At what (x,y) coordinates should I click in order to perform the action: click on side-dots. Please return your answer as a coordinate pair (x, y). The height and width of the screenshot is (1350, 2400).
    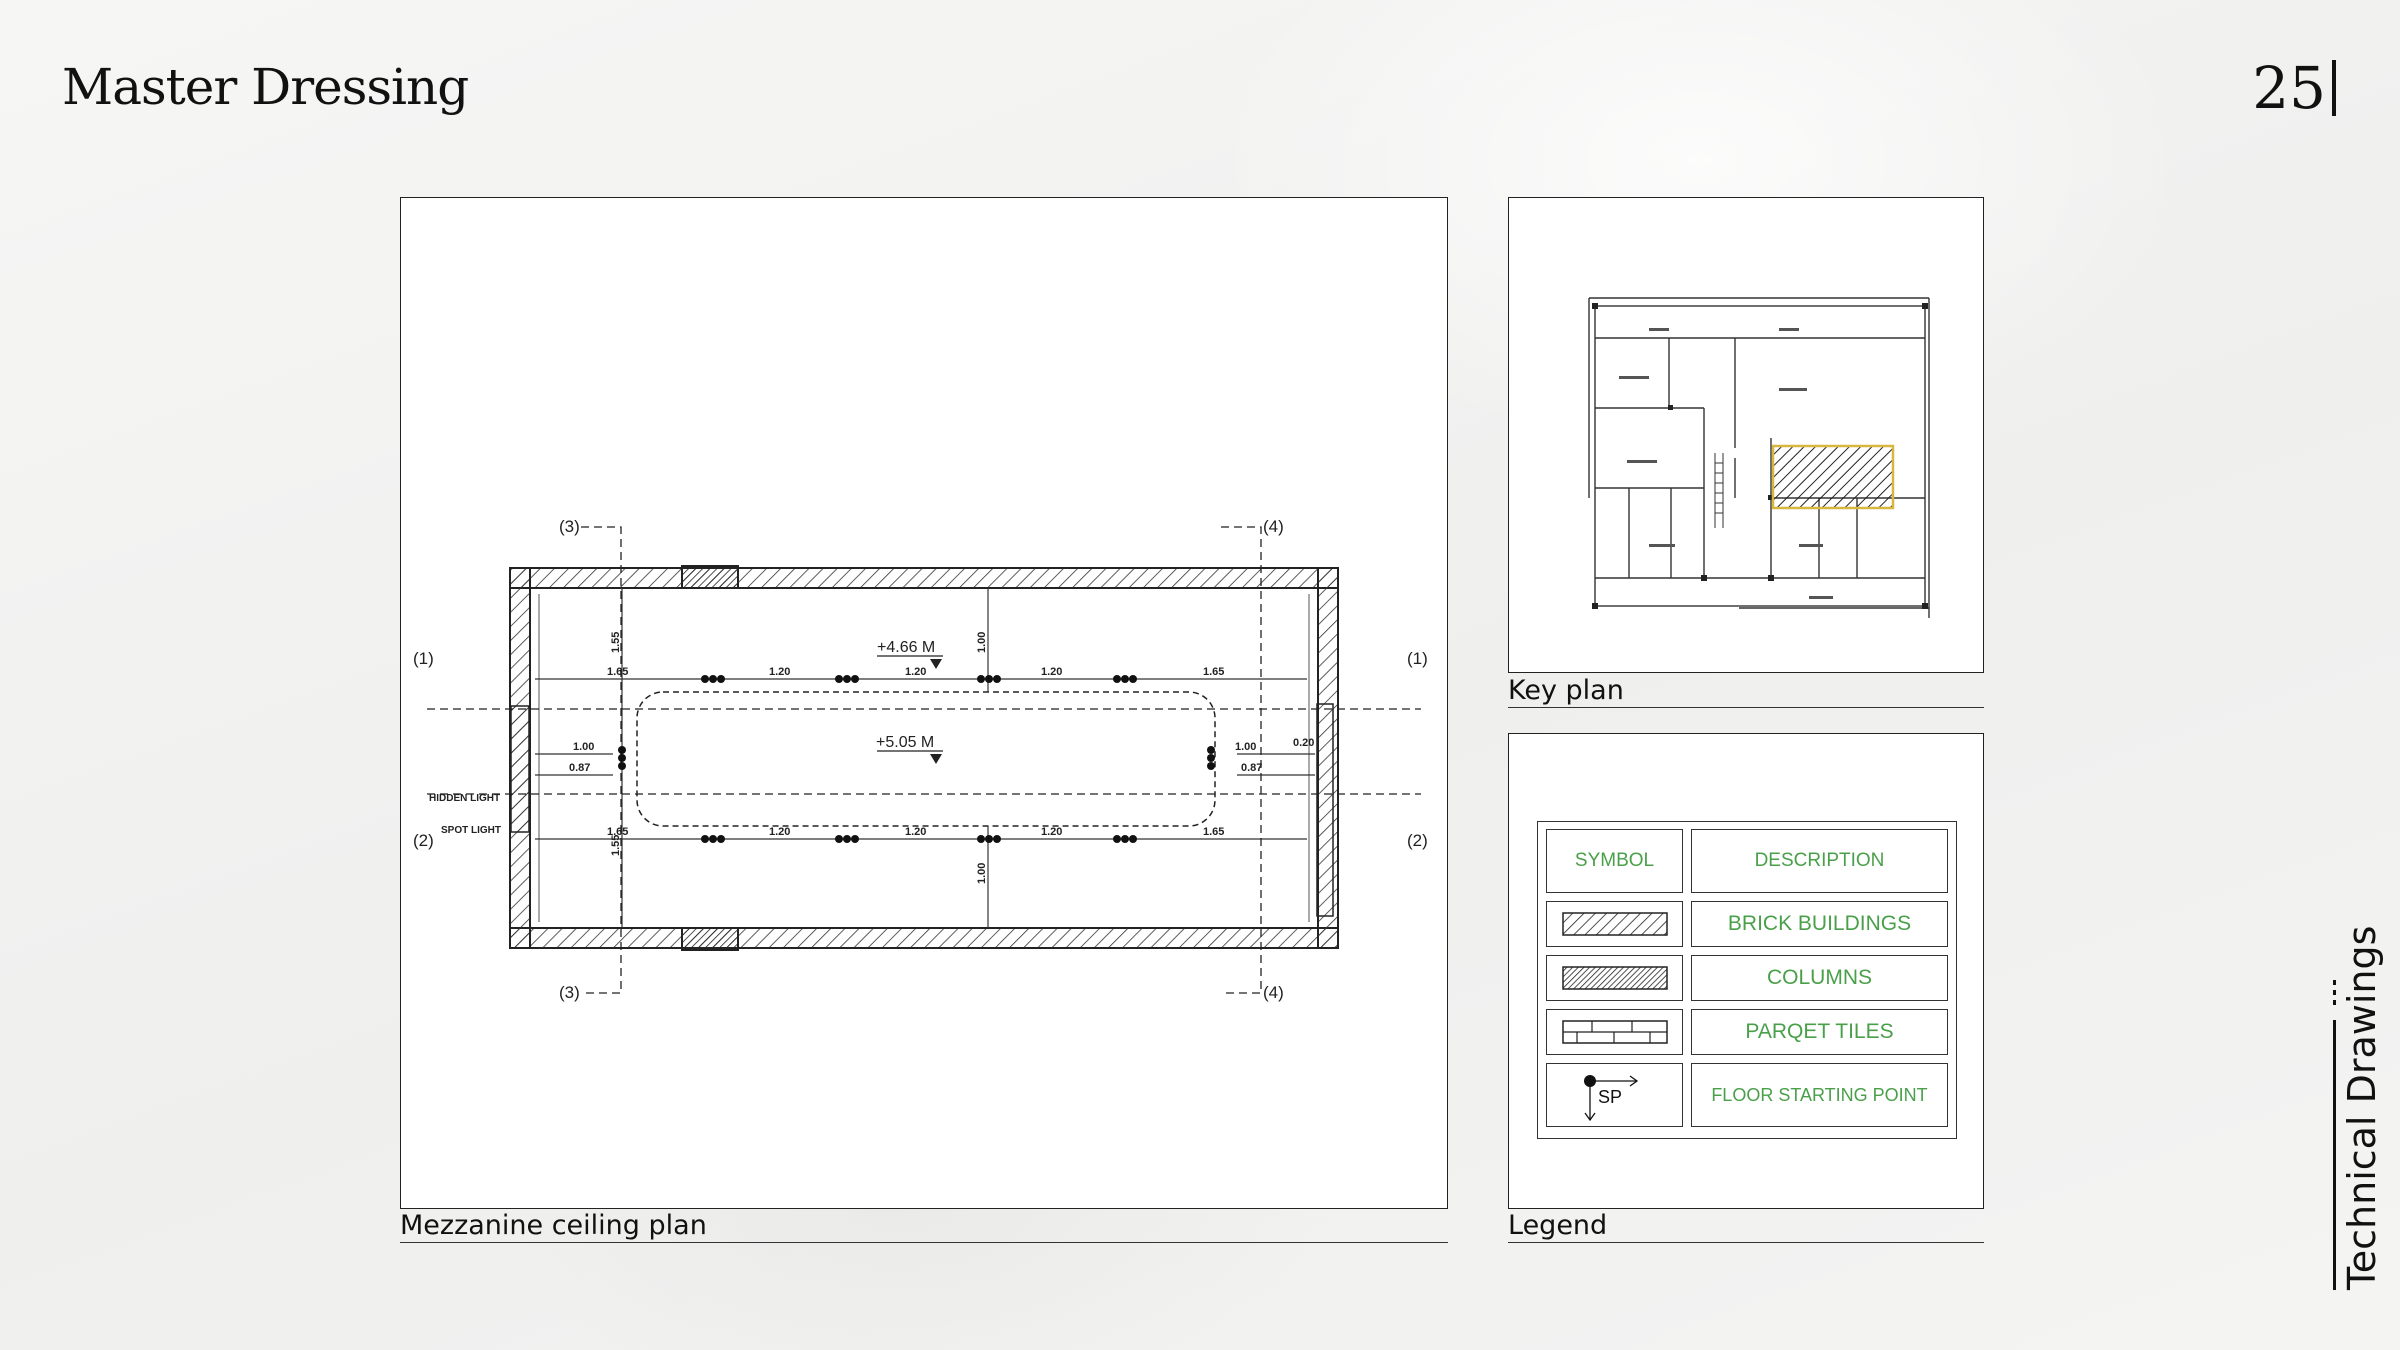
    Looking at the image, I should click on (2334, 995).